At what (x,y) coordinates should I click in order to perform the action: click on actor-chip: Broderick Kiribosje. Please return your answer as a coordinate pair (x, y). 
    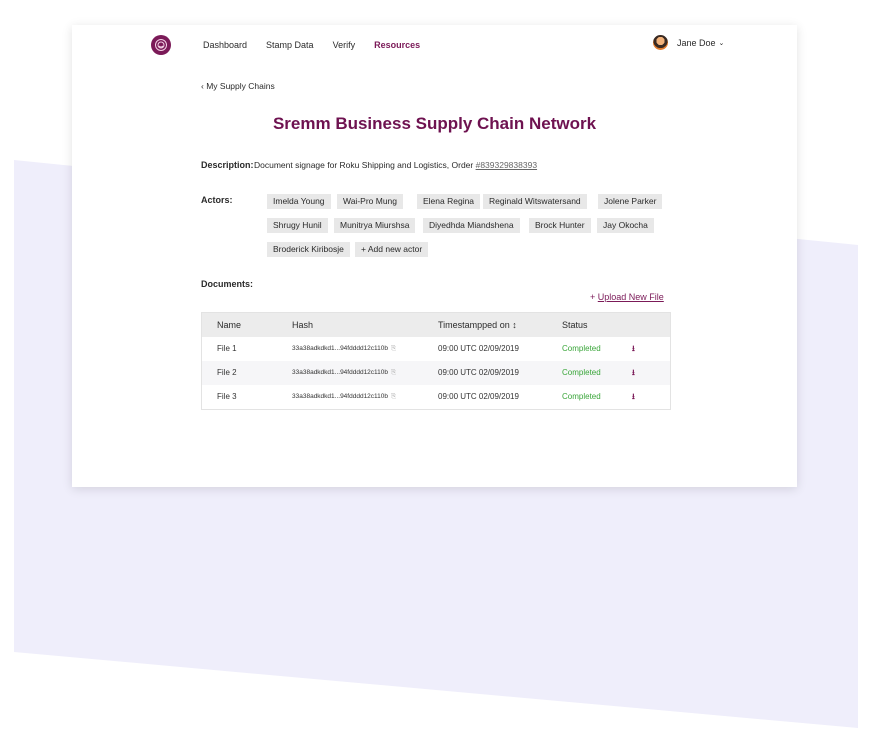
    Looking at the image, I should click on (308, 249).